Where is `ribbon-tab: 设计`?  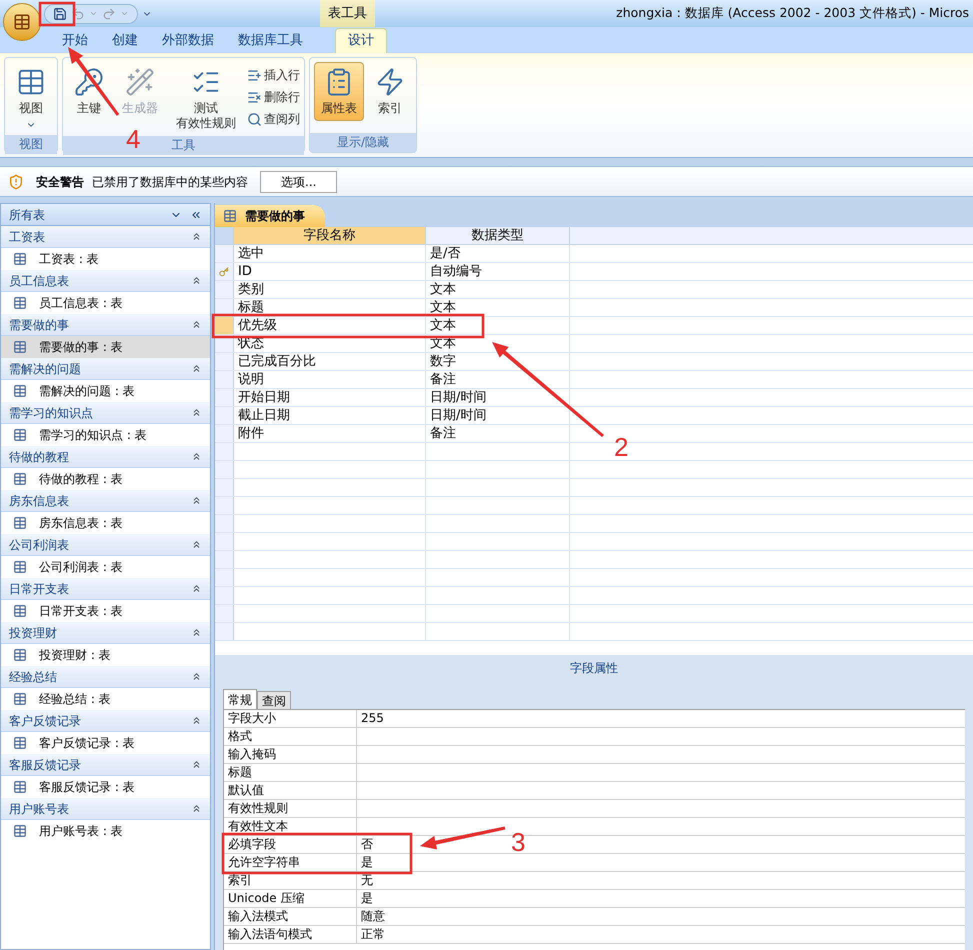
ribbon-tab: 设计 is located at coordinates (361, 40).